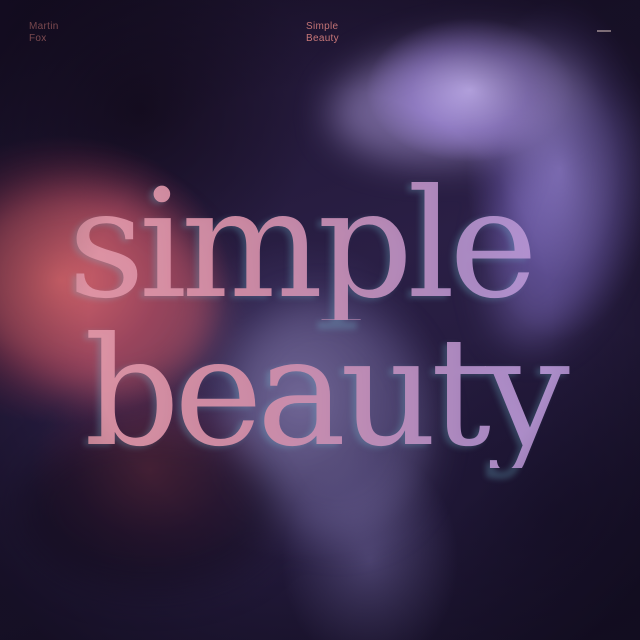  I want to click on dash-menu-icon, so click(604, 31).